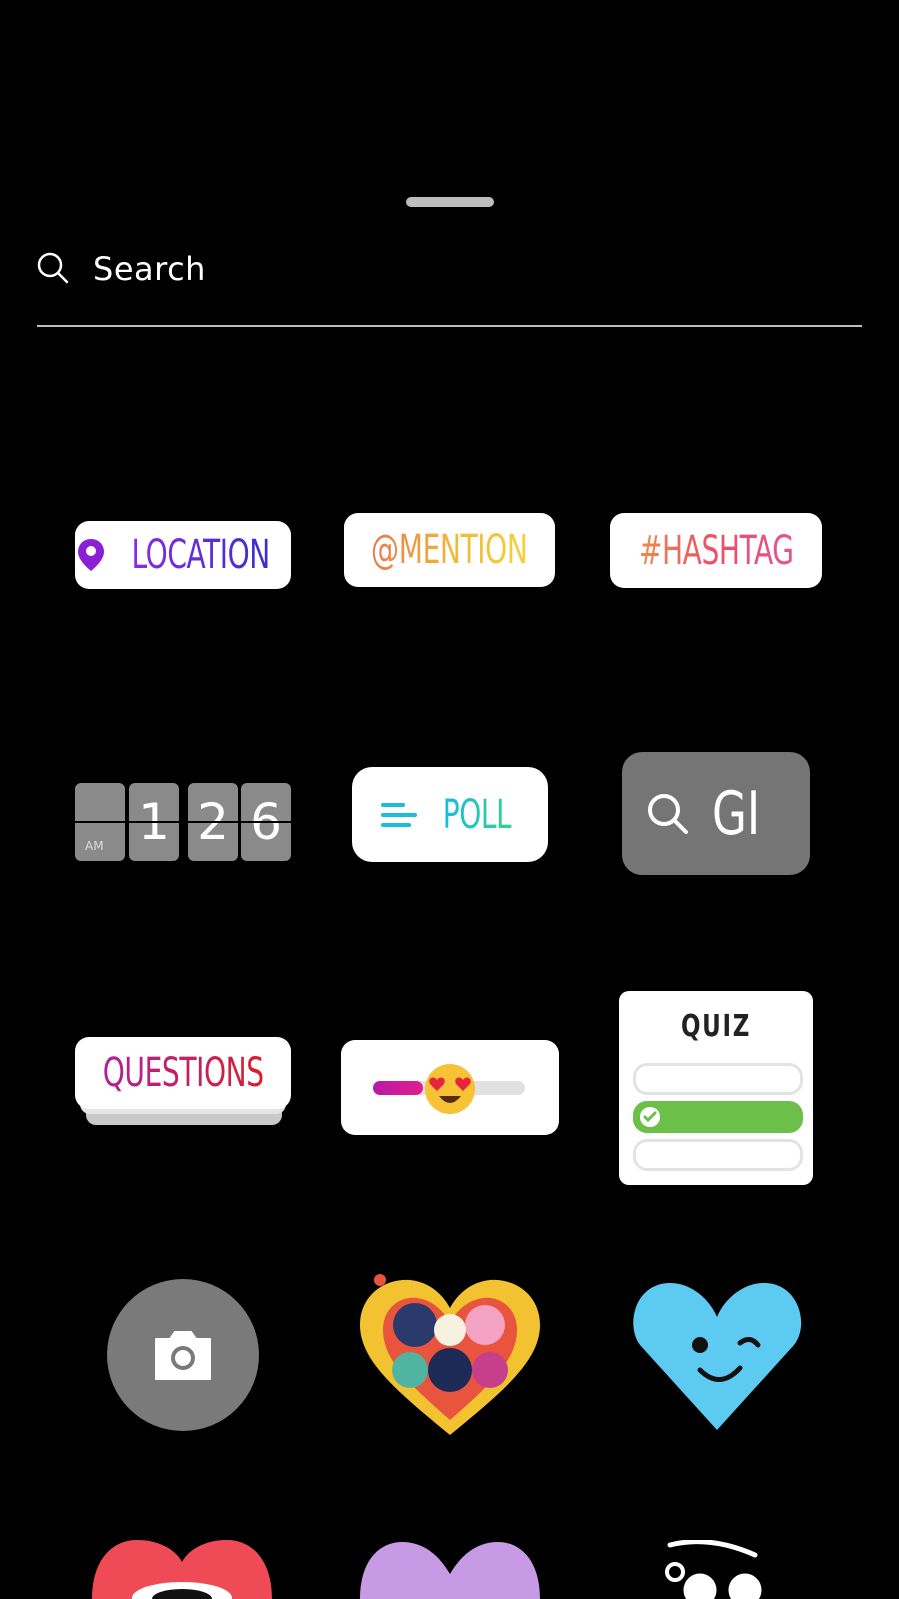 This screenshot has height=1599, width=899. I want to click on questions-sticker: QUESTIONS, so click(183, 1073).